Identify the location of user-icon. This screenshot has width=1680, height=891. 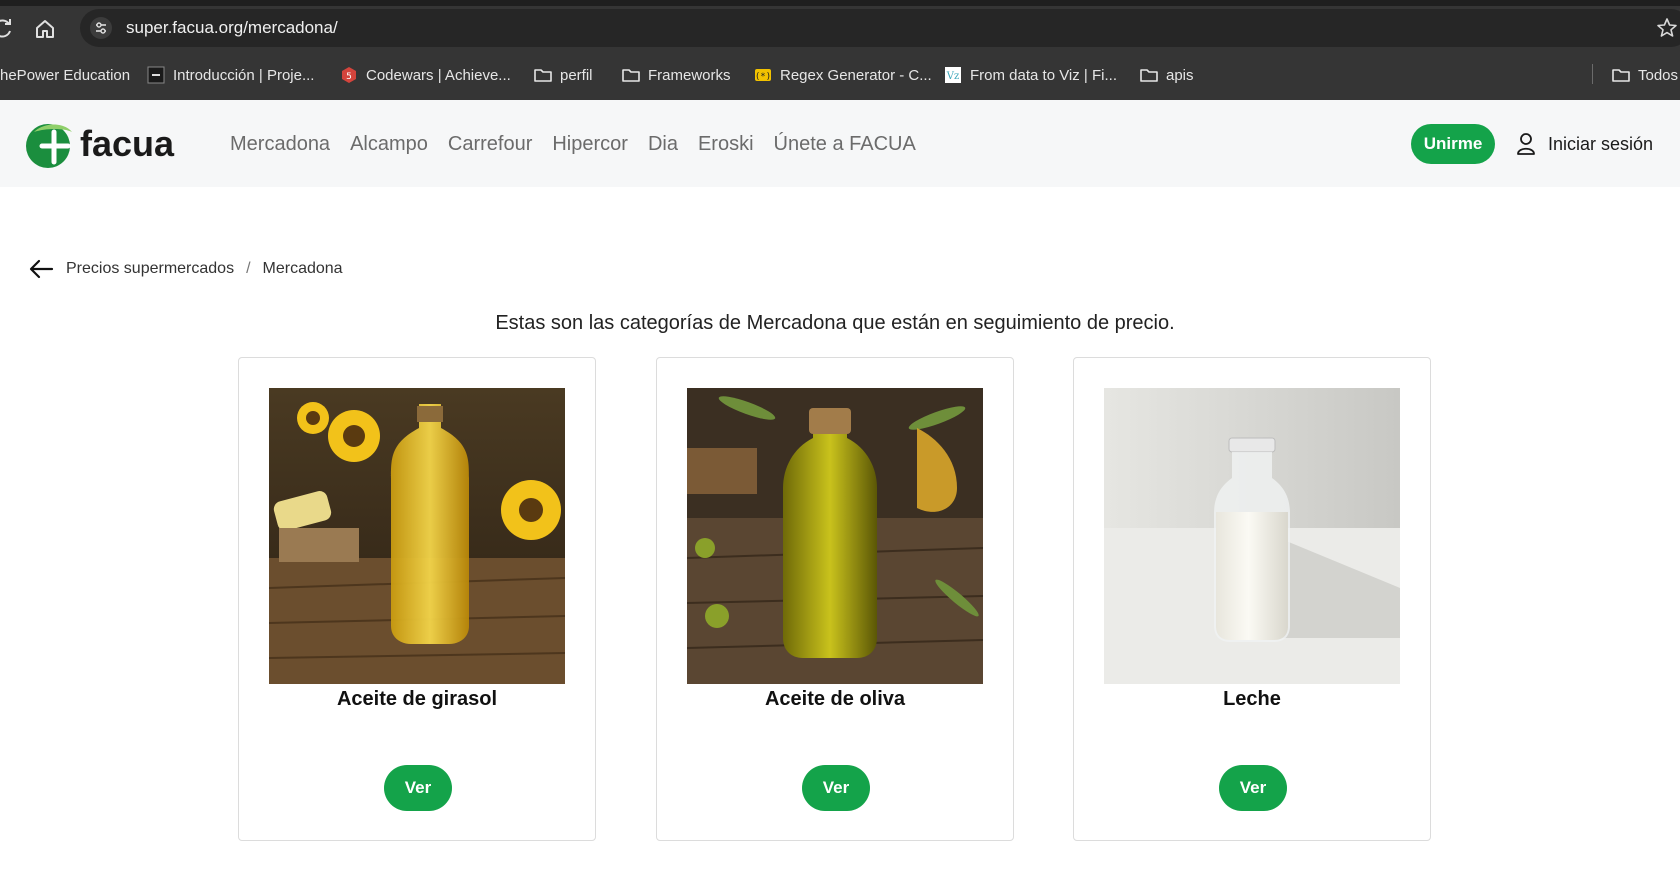
(1526, 144).